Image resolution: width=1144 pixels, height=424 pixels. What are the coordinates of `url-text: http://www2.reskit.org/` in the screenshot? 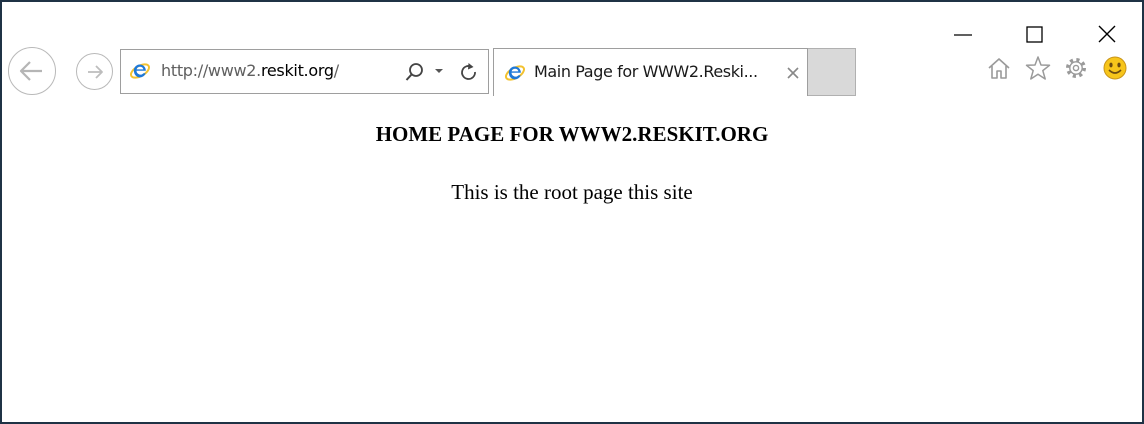 It's located at (250, 70).